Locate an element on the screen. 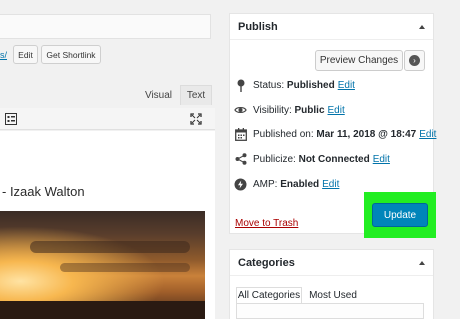 The image size is (460, 319). tab-most-used: Most Used is located at coordinates (333, 295).